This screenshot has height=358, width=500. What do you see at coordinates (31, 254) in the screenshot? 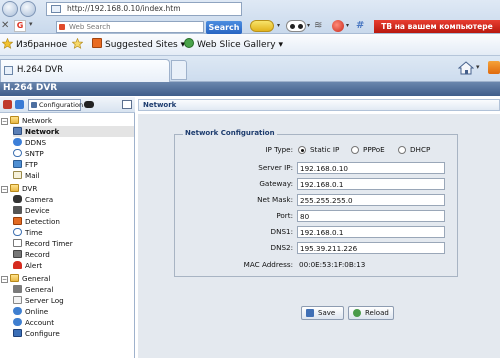
I see `tree-item-record: Record` at bounding box center [31, 254].